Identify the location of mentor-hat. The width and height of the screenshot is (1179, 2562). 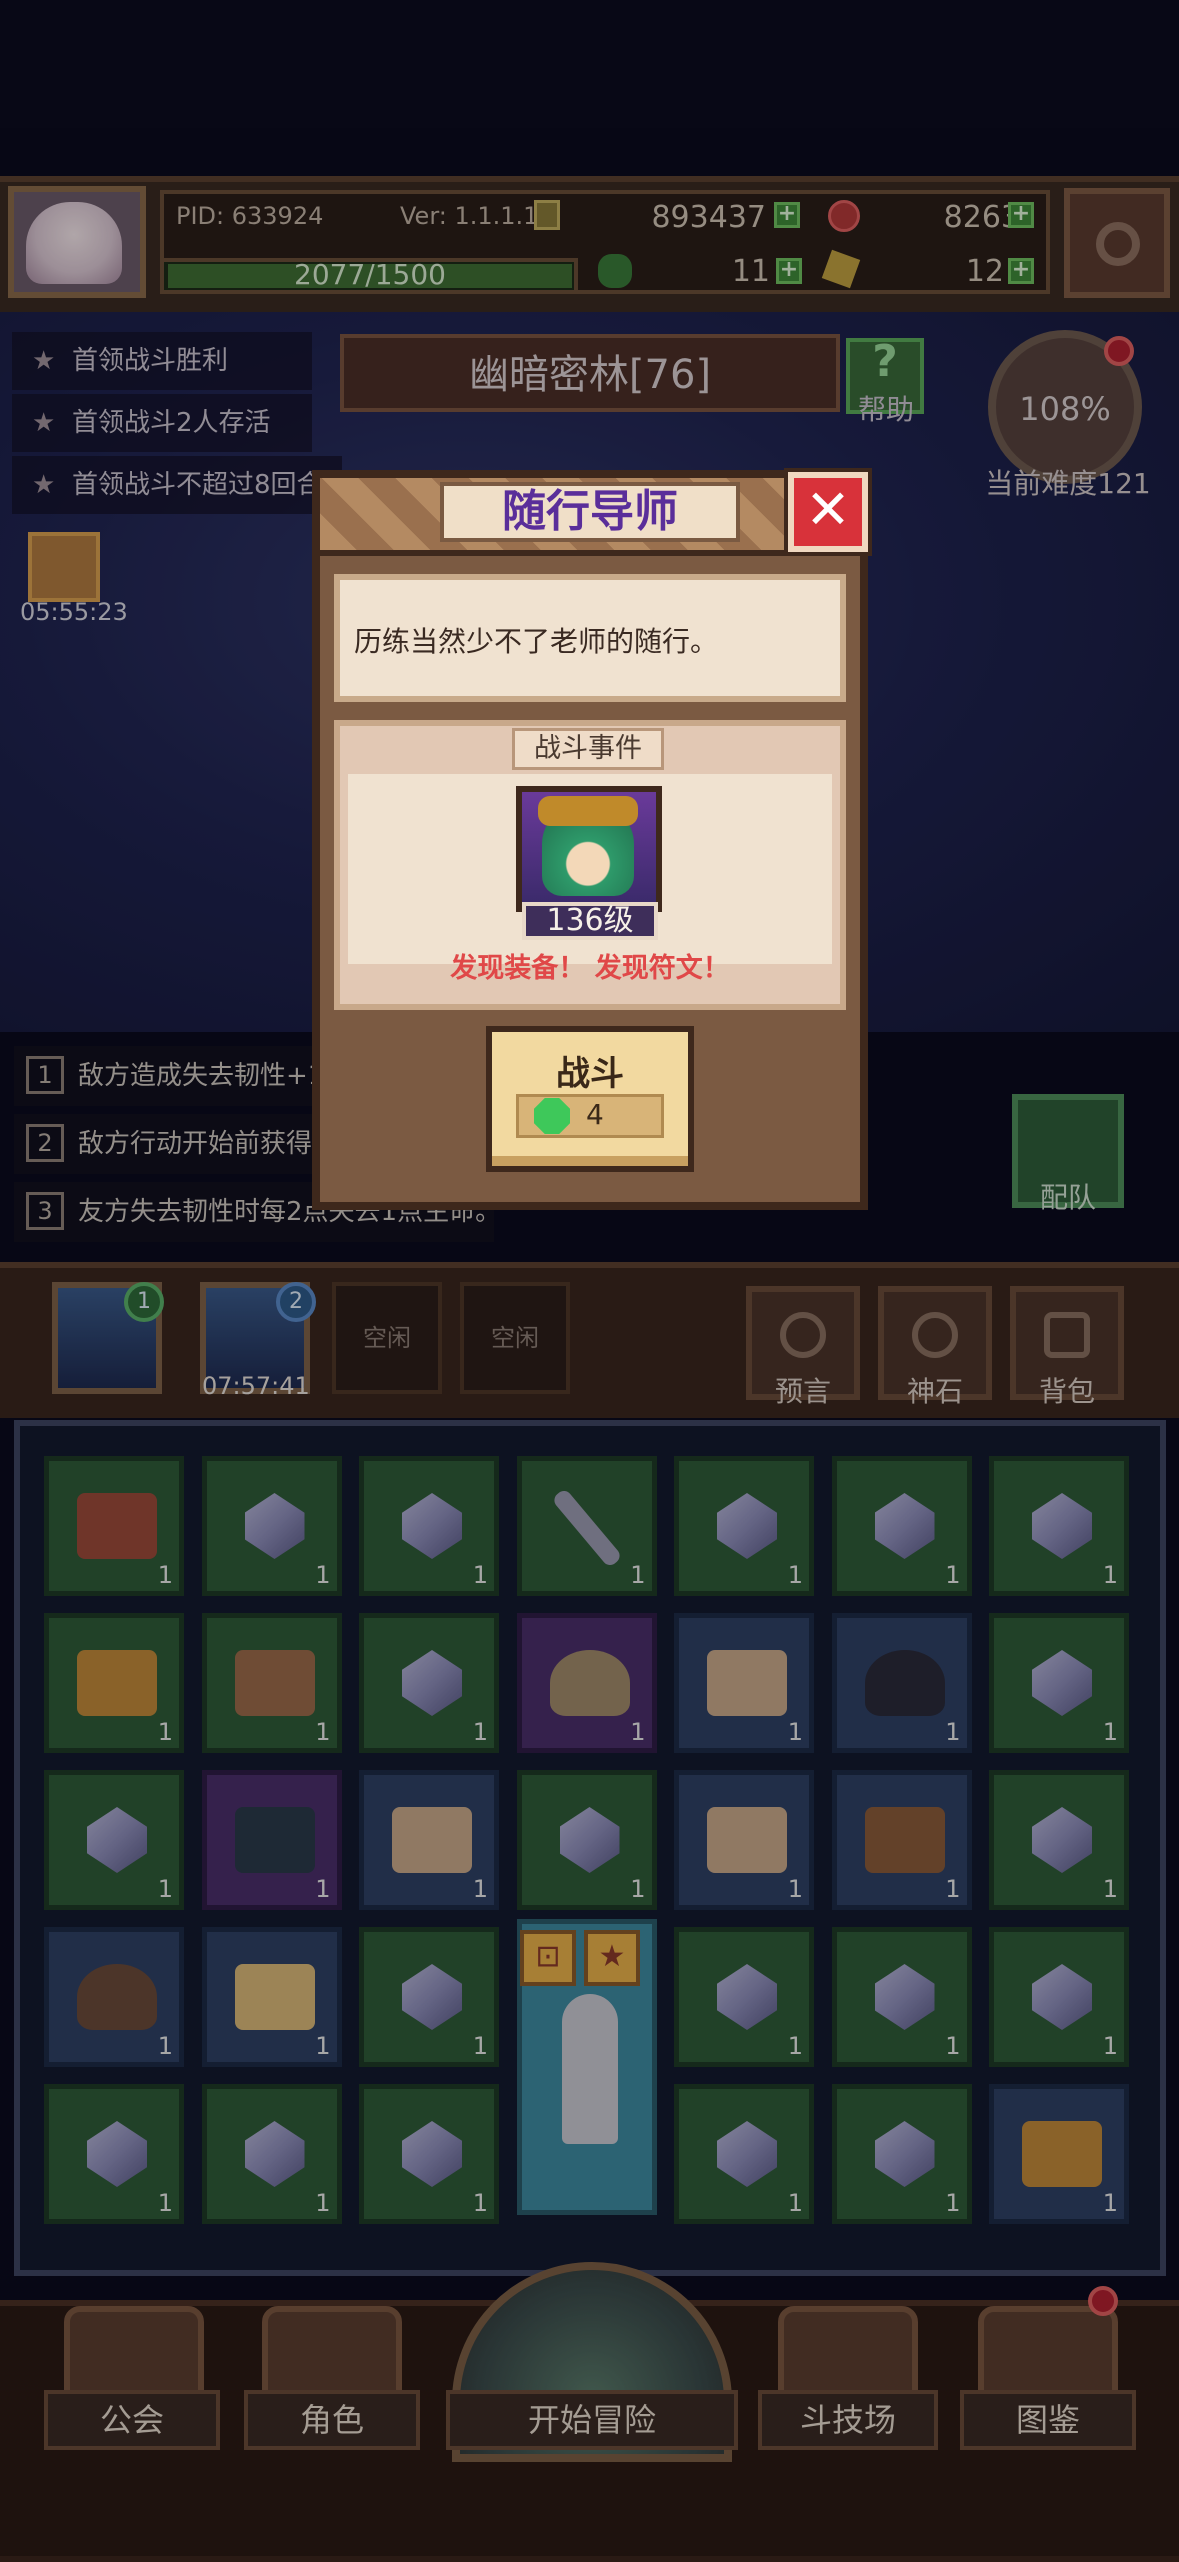
(588, 811).